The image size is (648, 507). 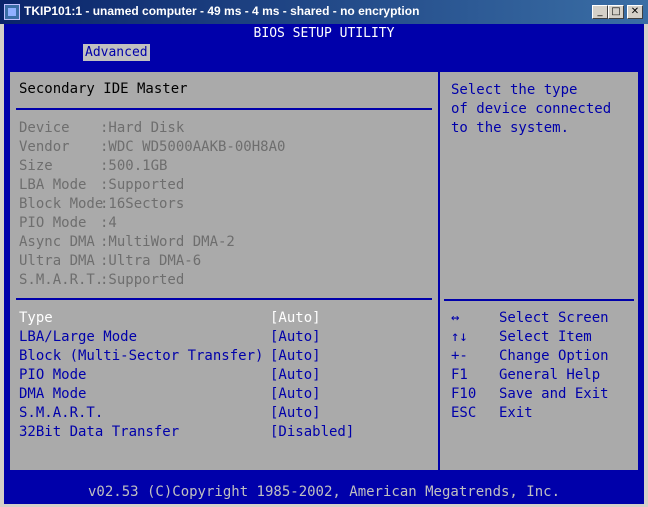 What do you see at coordinates (459, 337) in the screenshot?
I see `key-arrows-ud-icon: ↑↓` at bounding box center [459, 337].